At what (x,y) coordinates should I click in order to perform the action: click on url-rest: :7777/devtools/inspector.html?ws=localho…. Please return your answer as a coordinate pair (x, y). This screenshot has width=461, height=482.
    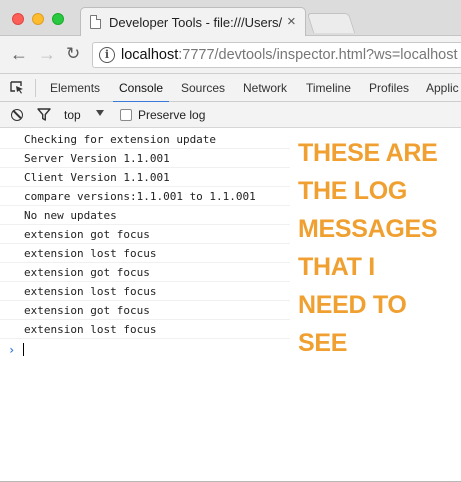
    Looking at the image, I should click on (318, 55).